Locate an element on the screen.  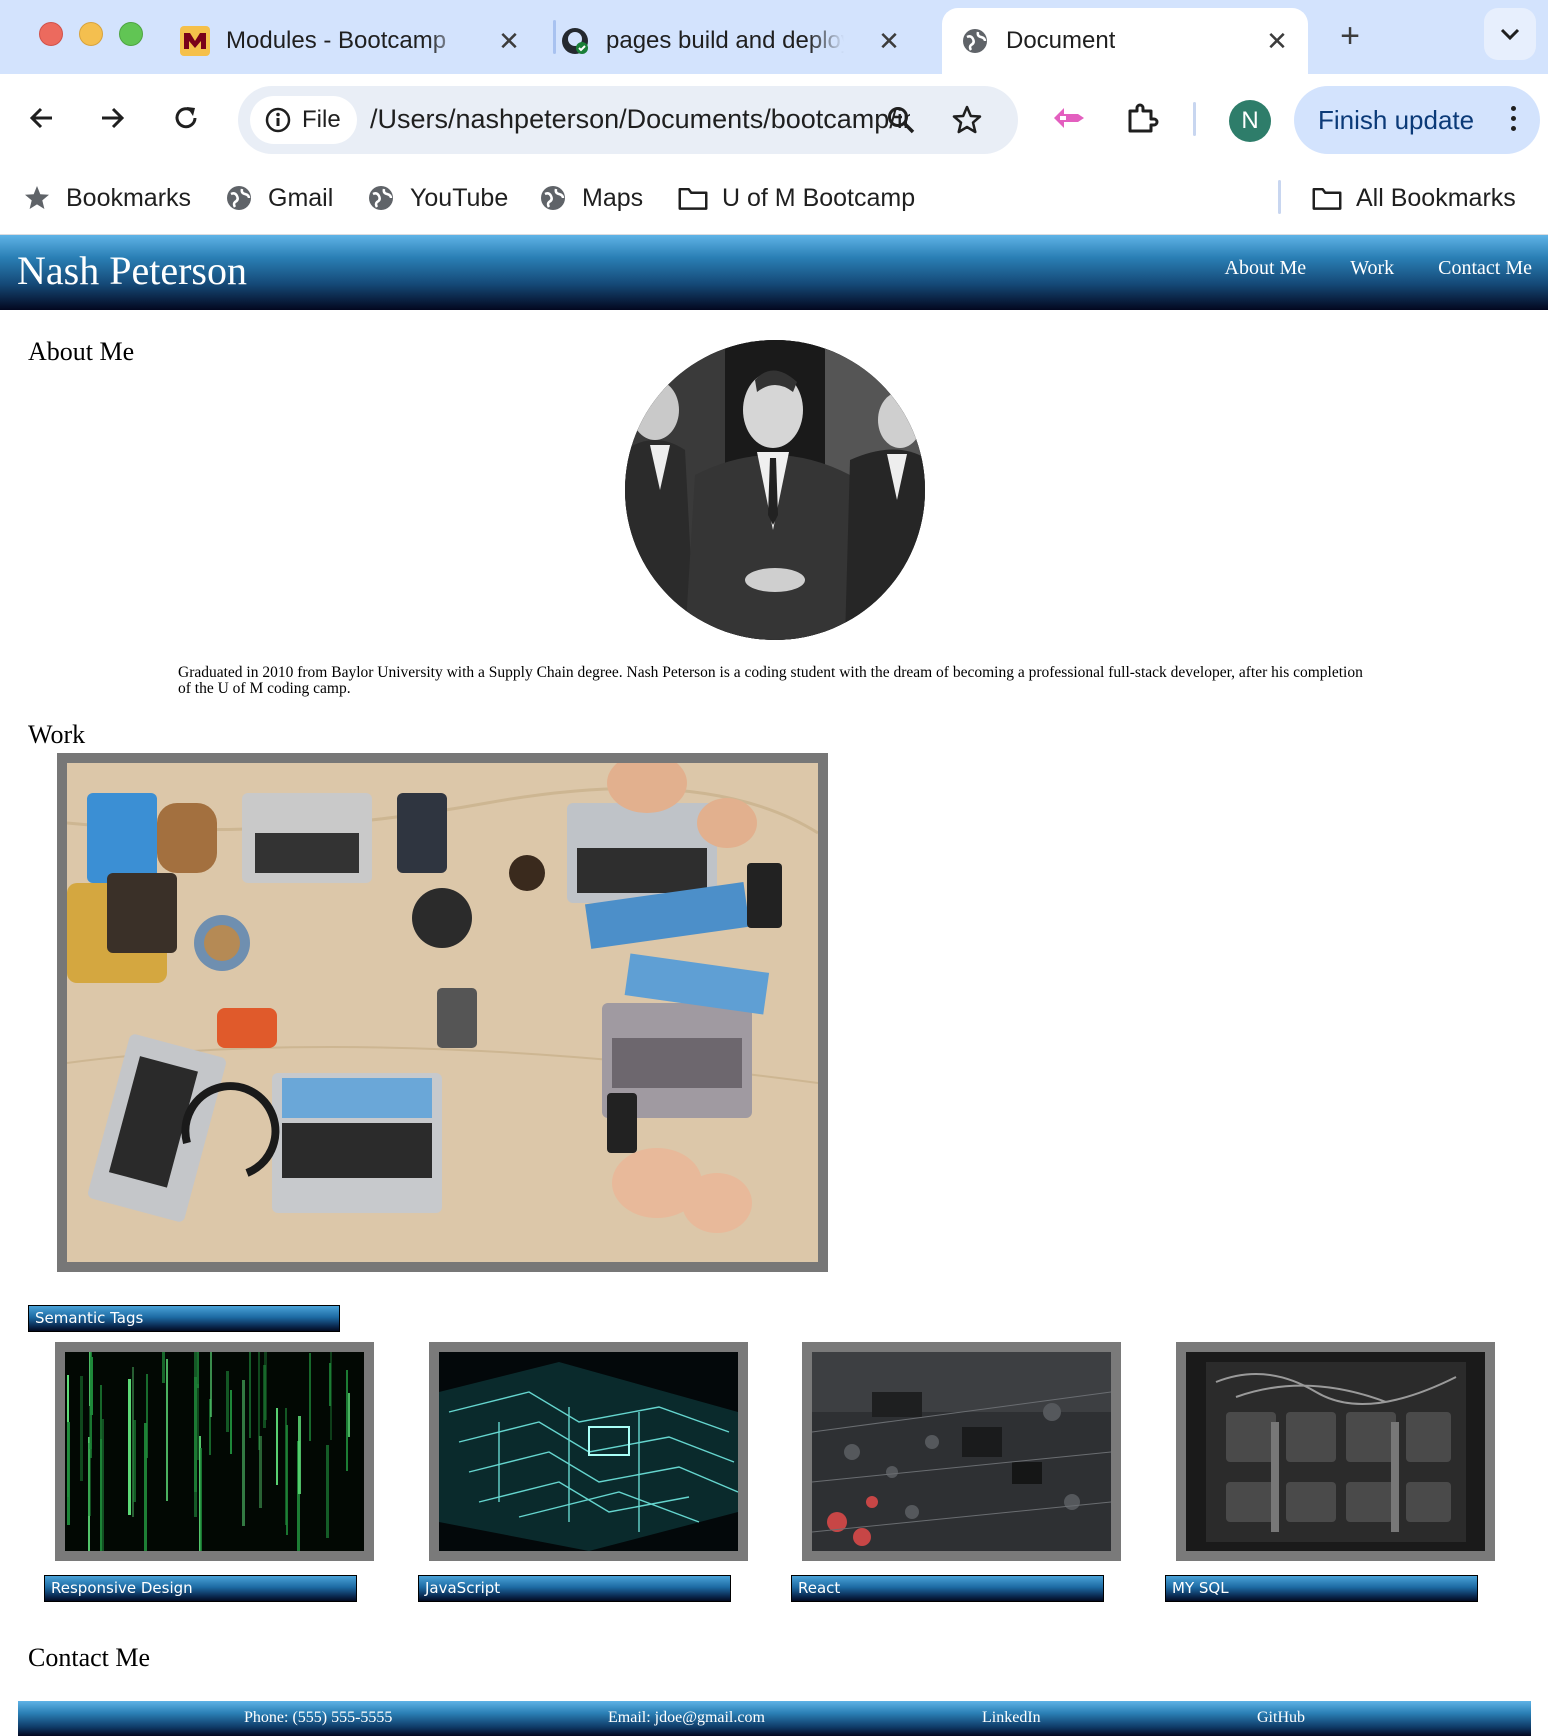
project-label-responsive-design: Responsive Design is located at coordinates (200, 1588).